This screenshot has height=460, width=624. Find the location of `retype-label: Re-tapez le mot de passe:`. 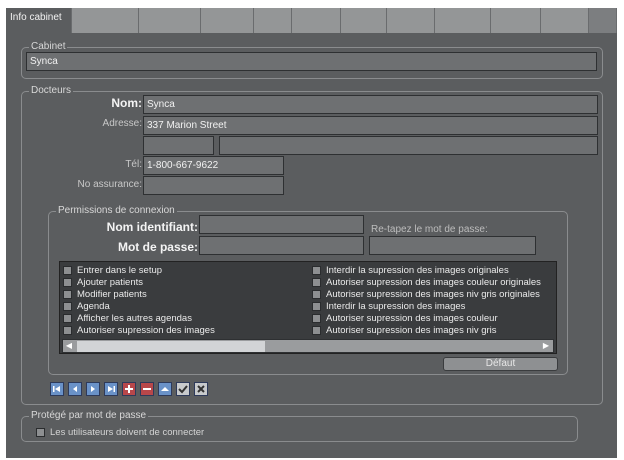

retype-label: Re-tapez le mot de passe: is located at coordinates (429, 229).